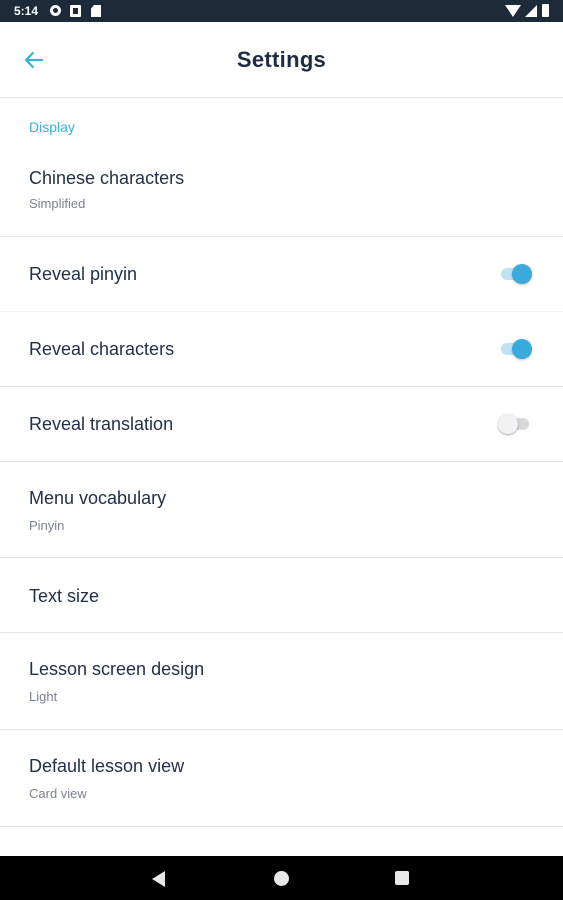  What do you see at coordinates (98, 498) in the screenshot?
I see `setting-title: Menu vocabulary` at bounding box center [98, 498].